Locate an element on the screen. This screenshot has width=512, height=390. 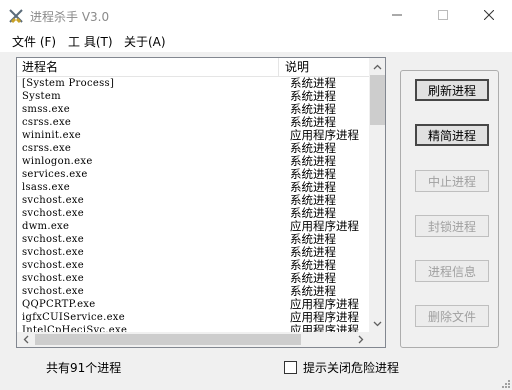
scroll-left-button is located at coordinates (25, 339).